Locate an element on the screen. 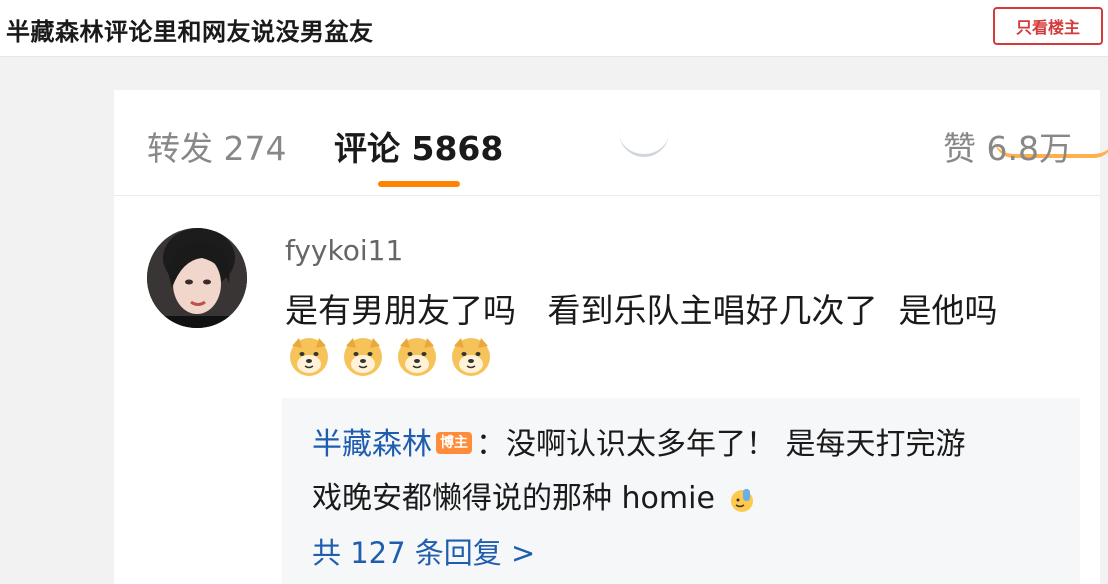  avatar is located at coordinates (197, 278).